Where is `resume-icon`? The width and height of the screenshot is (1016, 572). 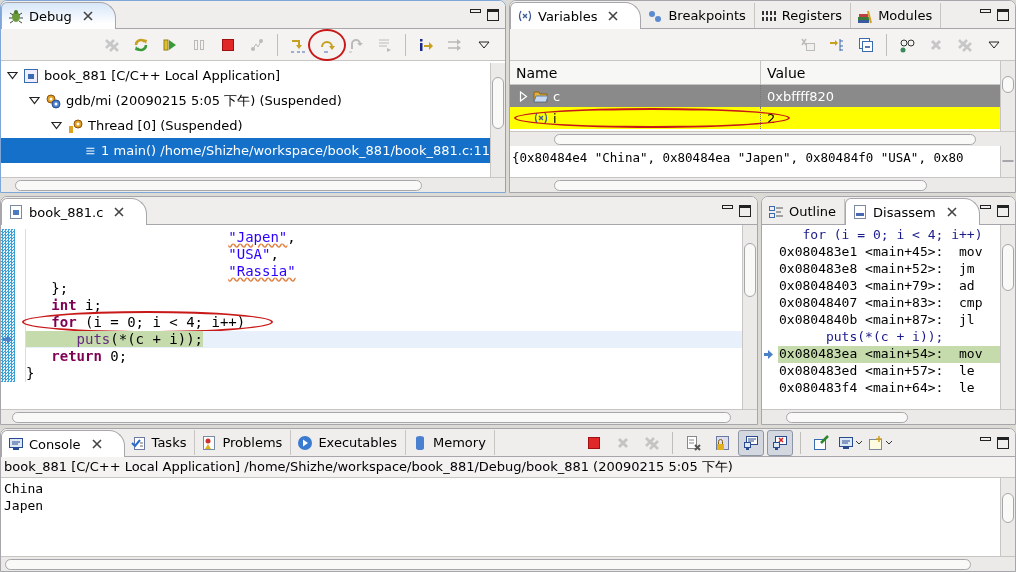 resume-icon is located at coordinates (170, 44).